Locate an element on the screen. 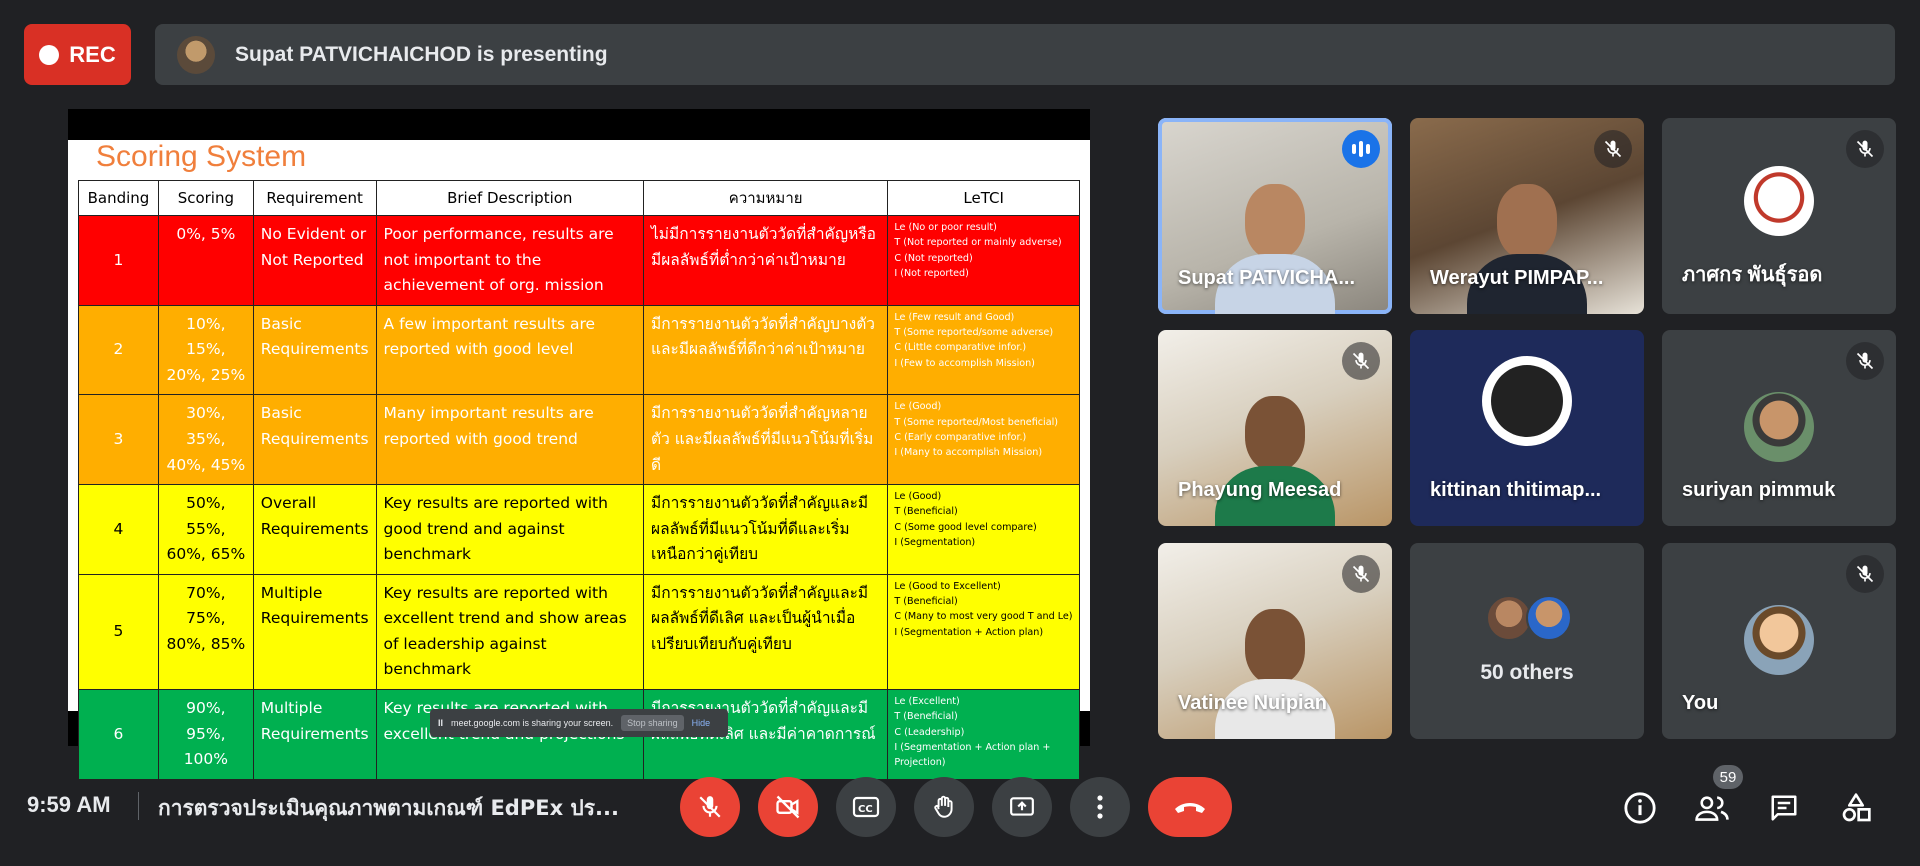 The width and height of the screenshot is (1920, 866). cell-requirement: No Evident or Not Reported is located at coordinates (314, 260).